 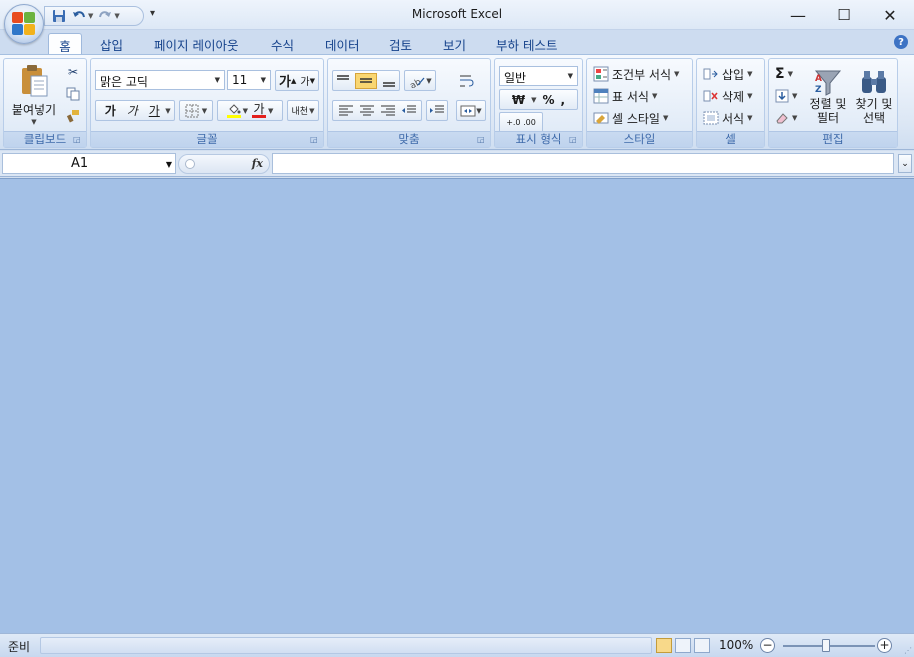 What do you see at coordinates (710, 96) in the screenshot?
I see `delete-cells-icon` at bounding box center [710, 96].